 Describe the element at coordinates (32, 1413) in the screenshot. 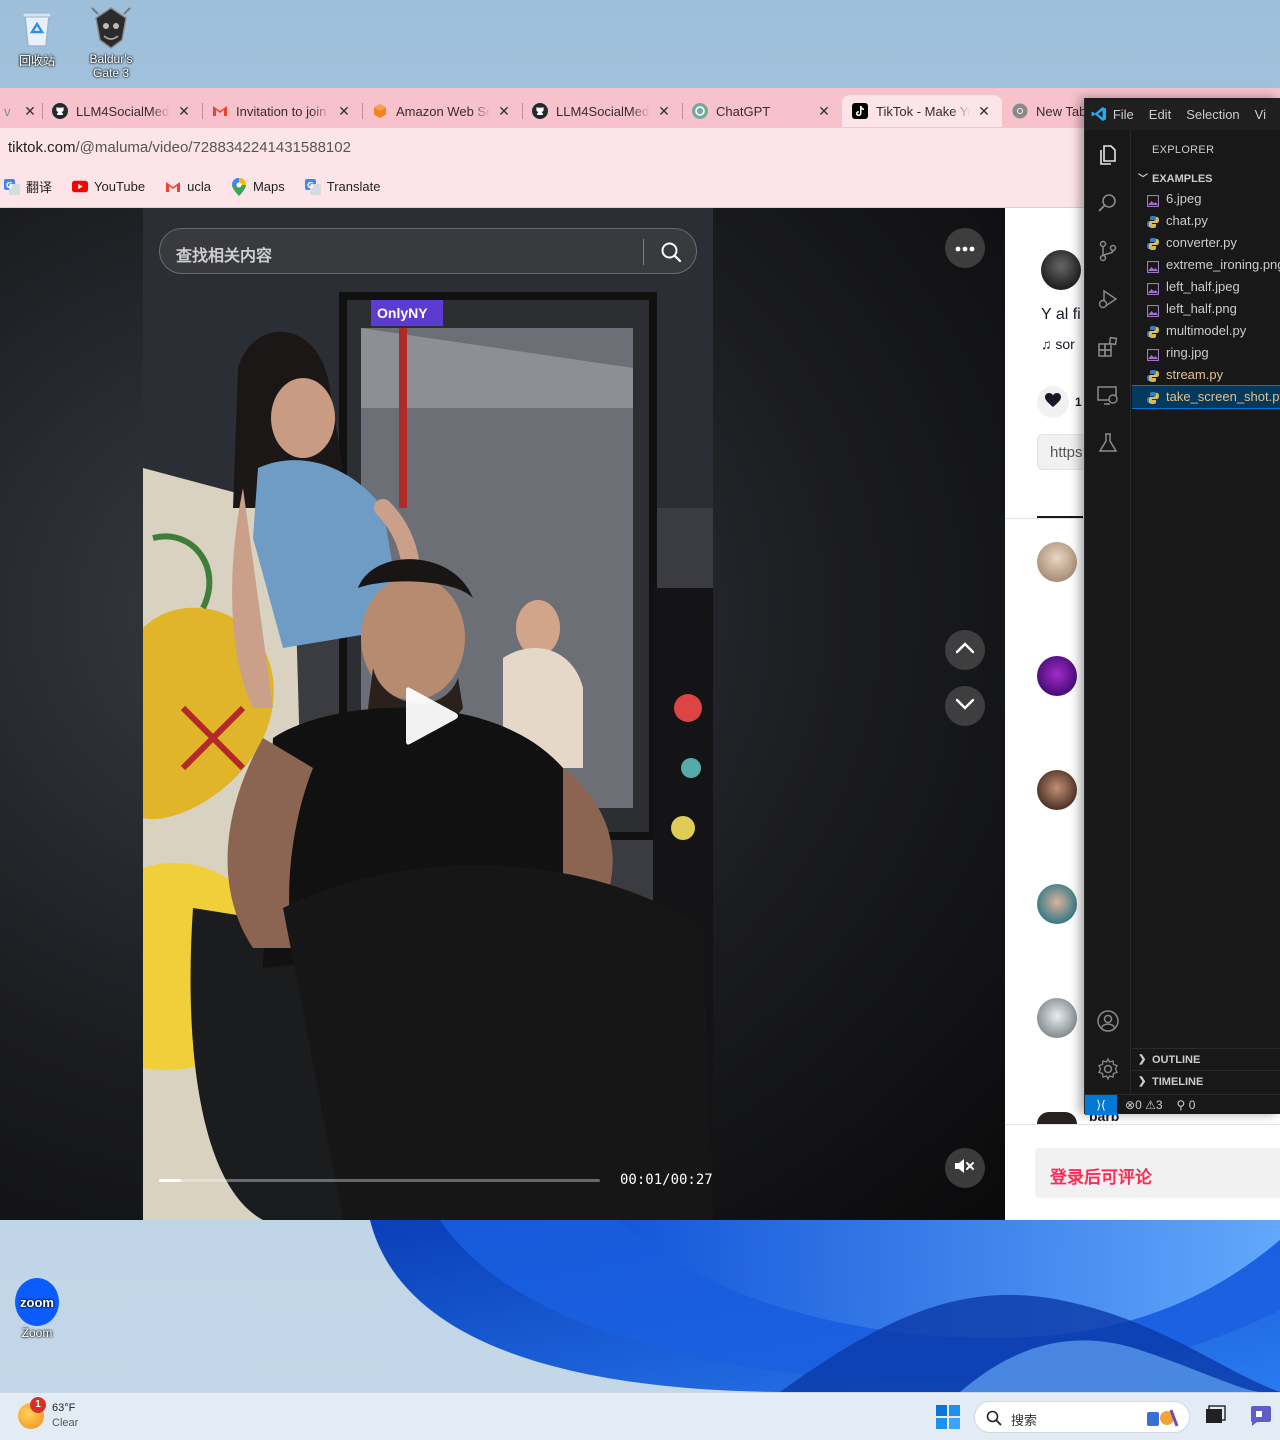

I see `weather-sun-icon: 1` at that location.